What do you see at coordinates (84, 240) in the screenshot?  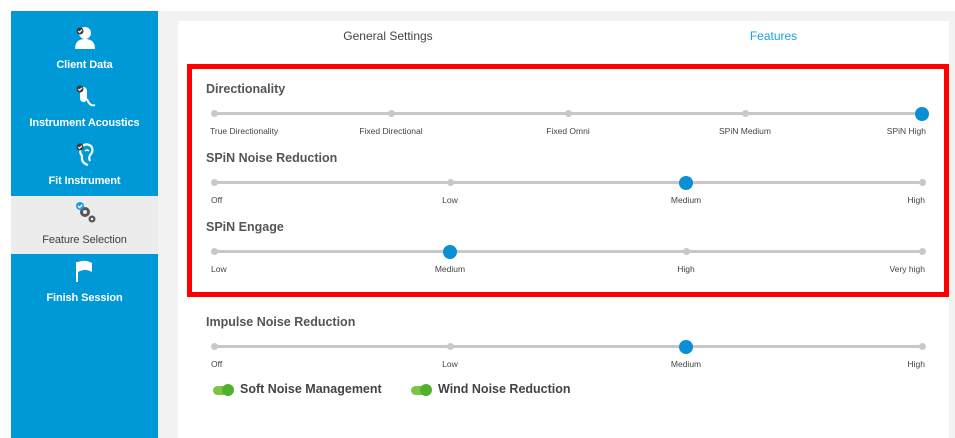 I see `nav-feature-selection-label: Feature Selection` at bounding box center [84, 240].